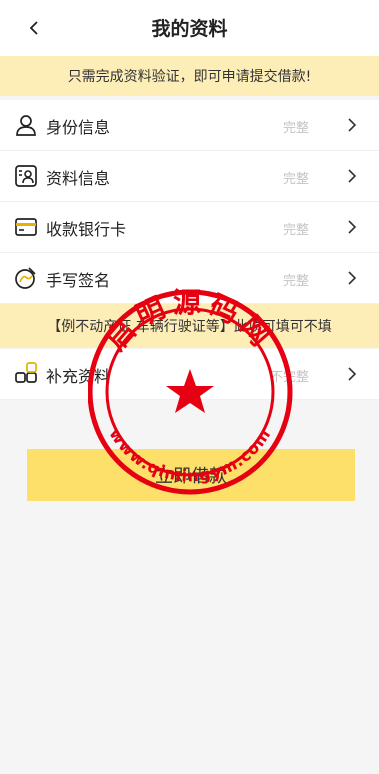  What do you see at coordinates (26, 227) in the screenshot?
I see `bank-card-icon` at bounding box center [26, 227].